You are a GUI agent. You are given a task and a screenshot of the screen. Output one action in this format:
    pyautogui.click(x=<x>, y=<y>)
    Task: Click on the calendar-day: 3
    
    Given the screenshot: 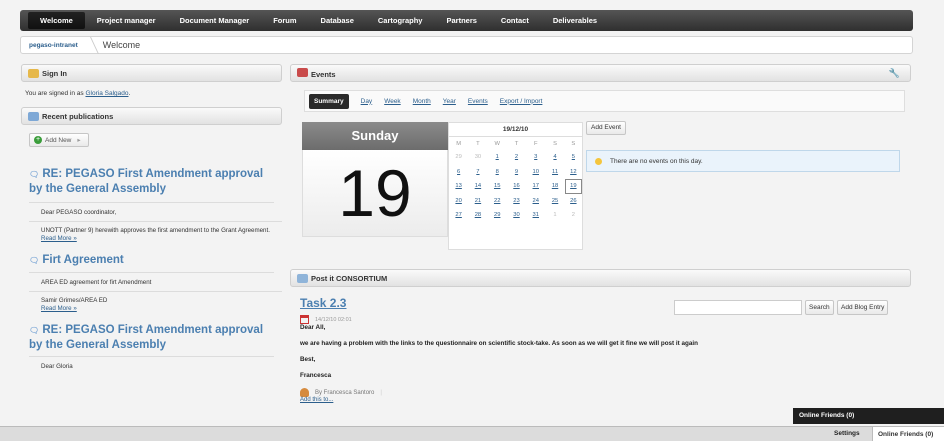 What is the action you would take?
    pyautogui.click(x=535, y=157)
    